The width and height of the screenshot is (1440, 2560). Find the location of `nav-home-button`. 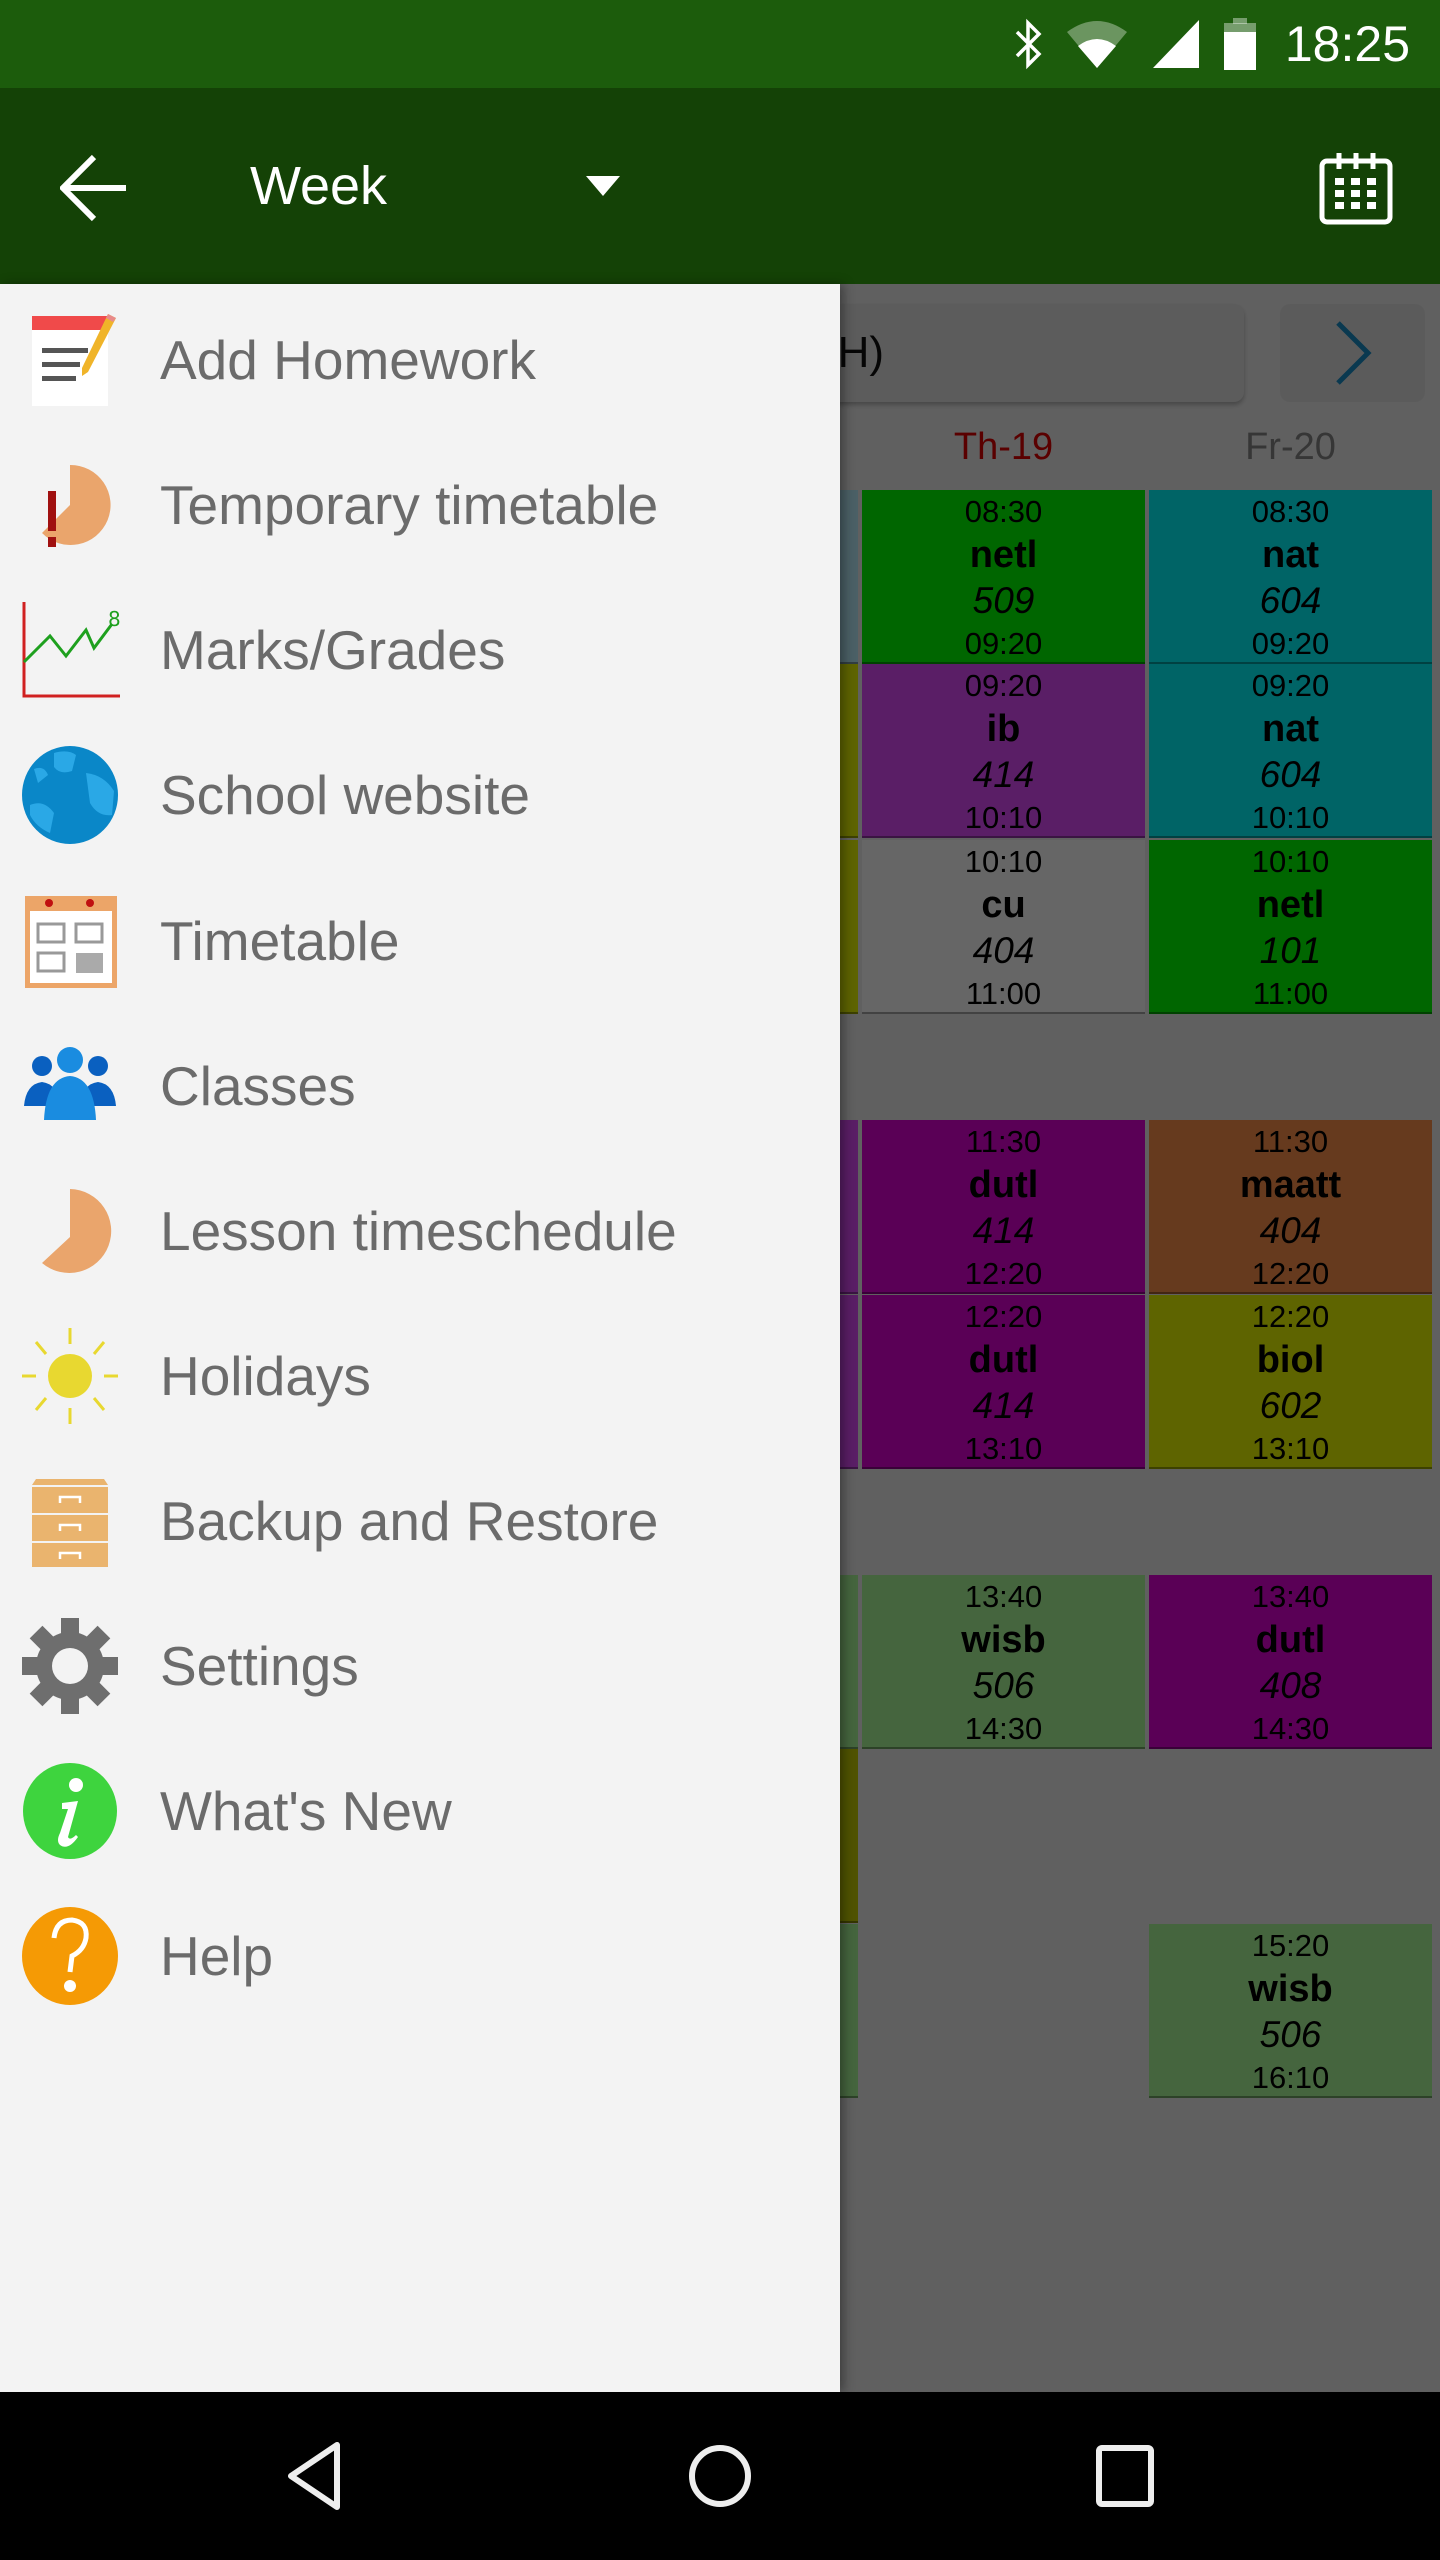

nav-home-button is located at coordinates (720, 2476).